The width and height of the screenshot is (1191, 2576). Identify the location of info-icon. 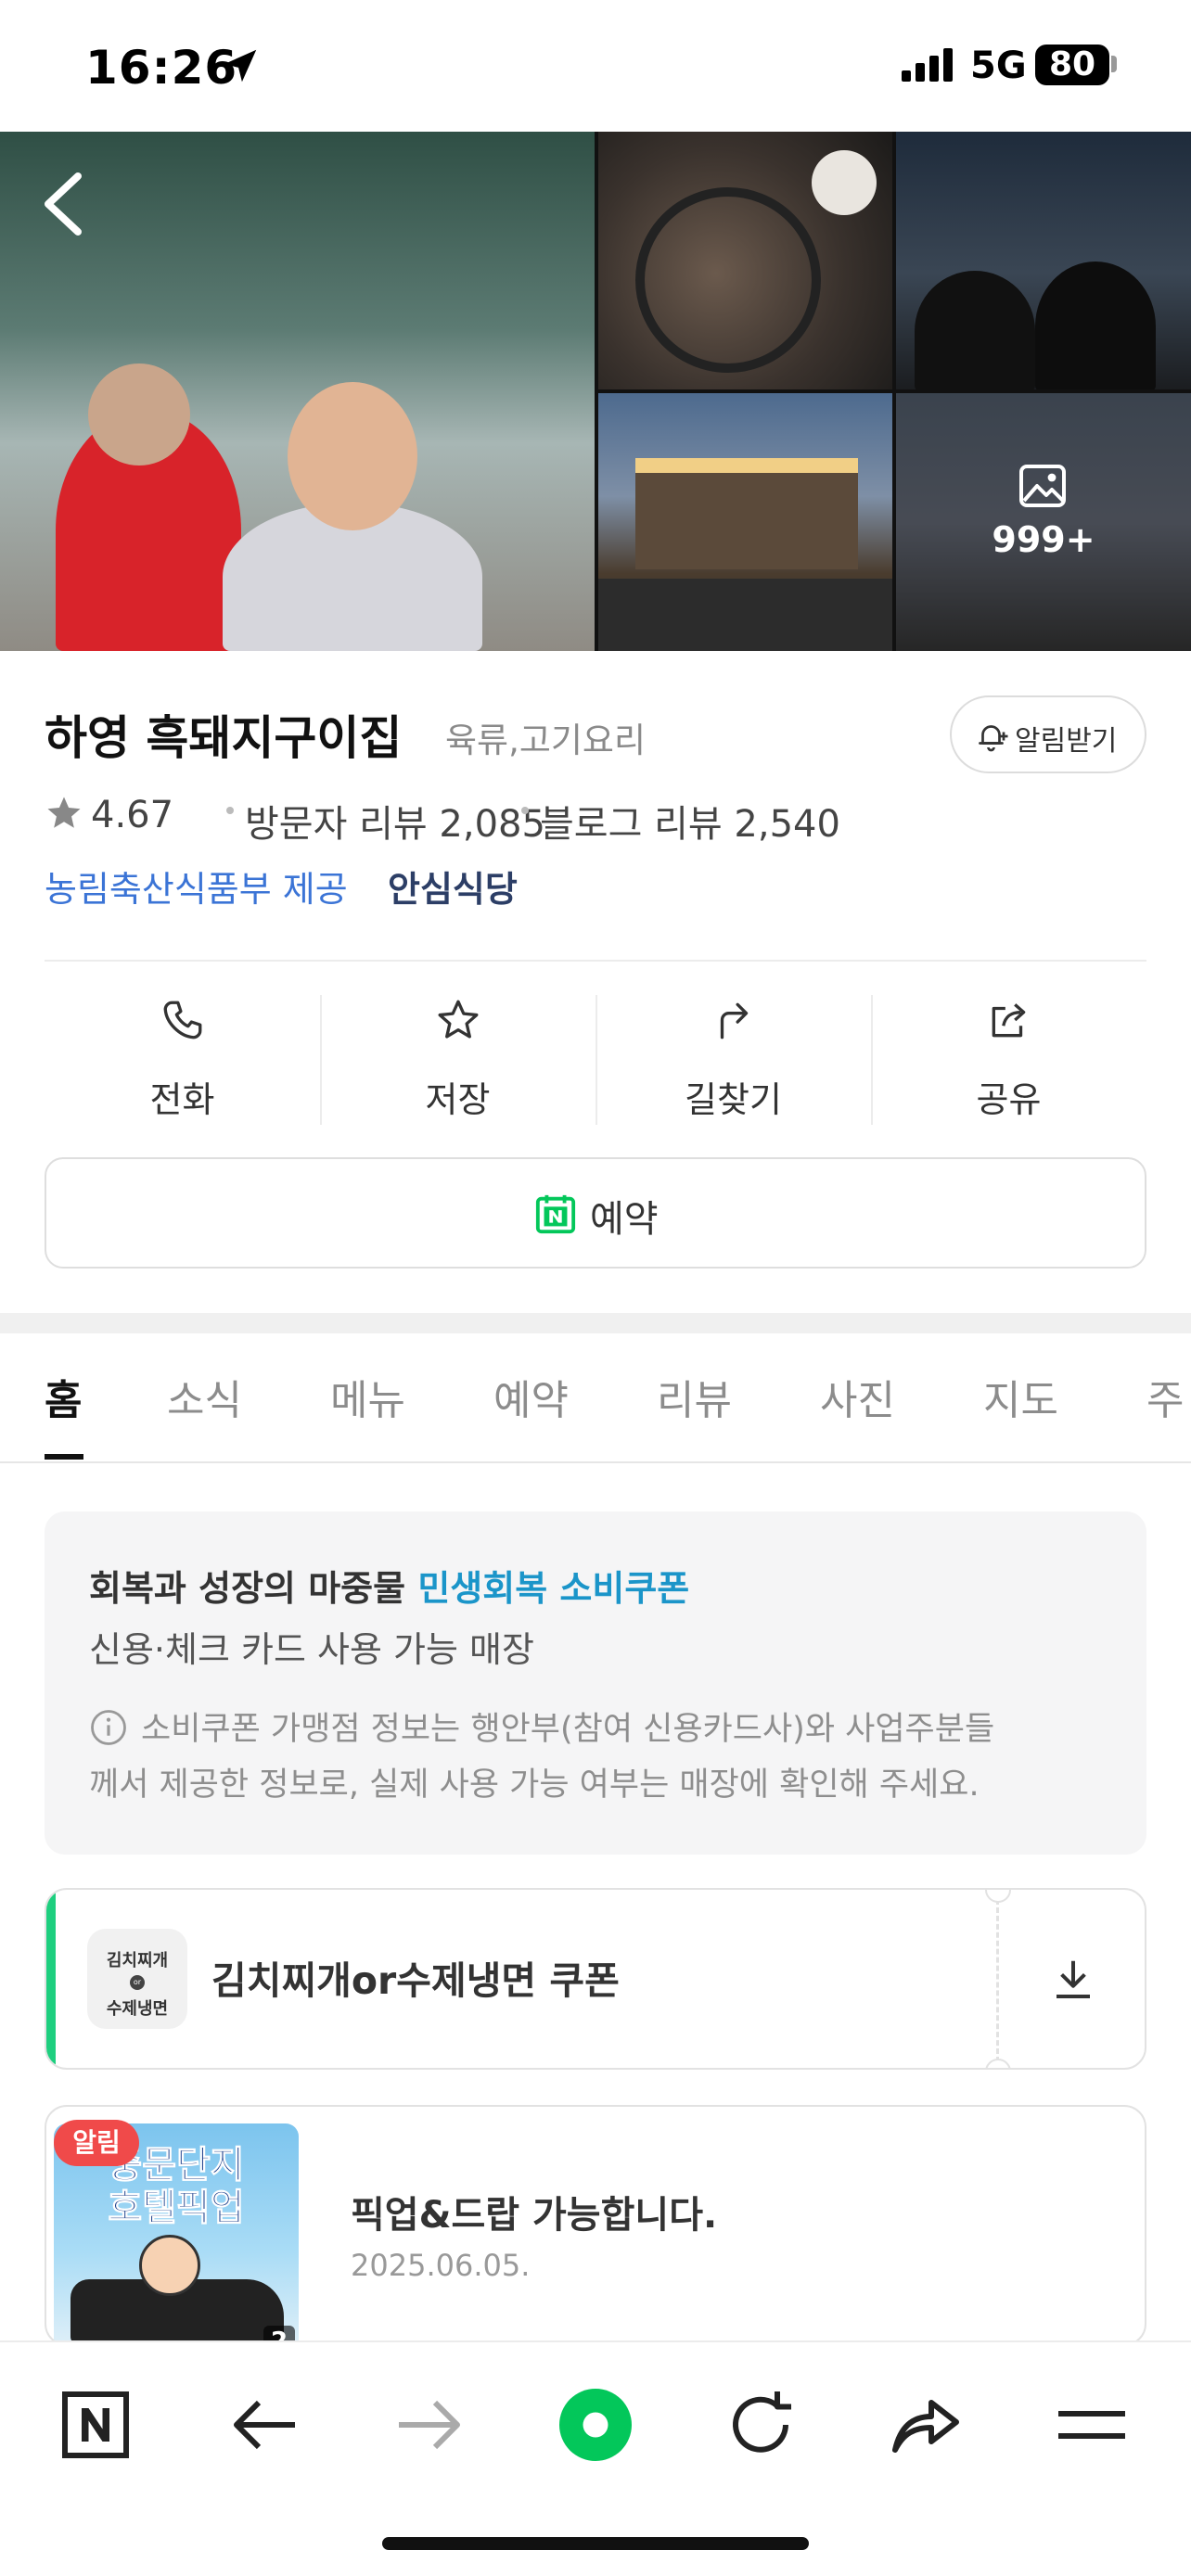
(108, 1727).